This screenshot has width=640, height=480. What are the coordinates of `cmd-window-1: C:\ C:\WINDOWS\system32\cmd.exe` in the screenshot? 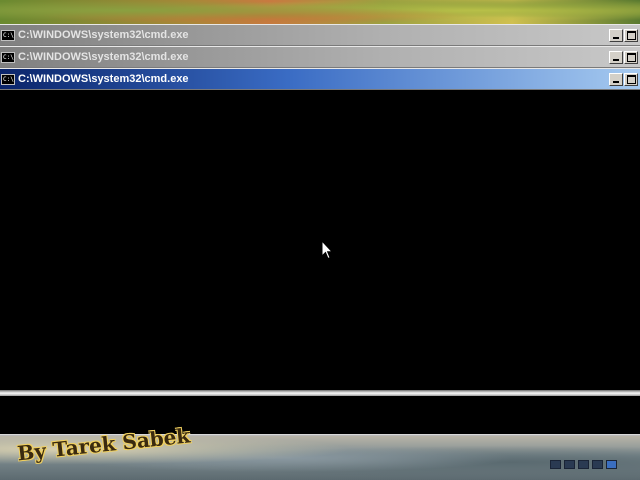 It's located at (320, 35).